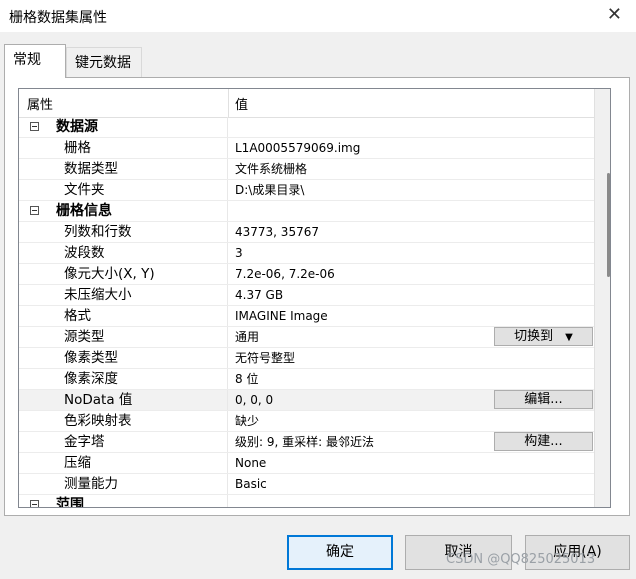 The width and height of the screenshot is (636, 579). Describe the element at coordinates (123, 253) in the screenshot. I see `property-label: 波段数` at that location.